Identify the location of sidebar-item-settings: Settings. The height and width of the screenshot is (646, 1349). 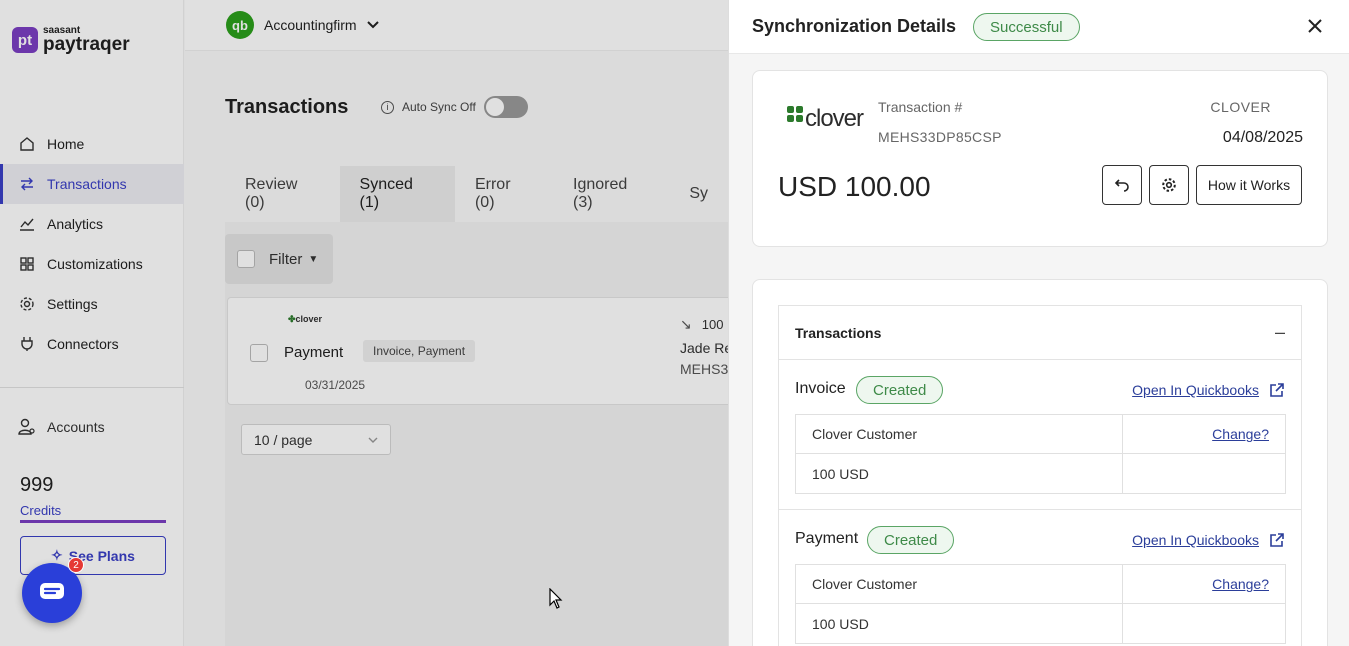
(92, 304).